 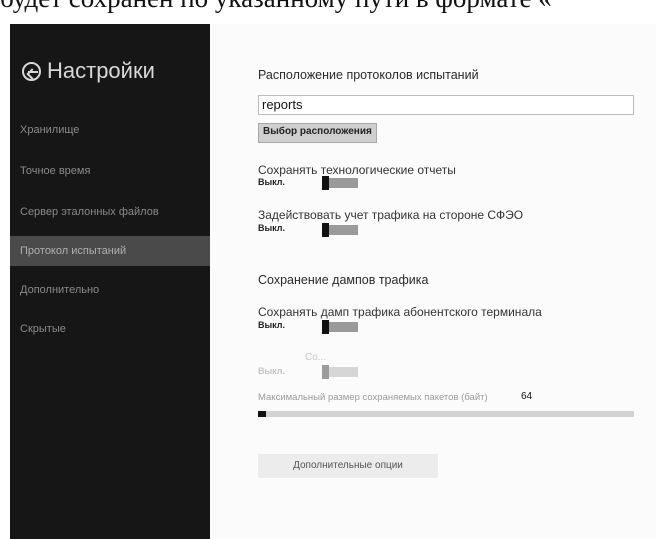 What do you see at coordinates (272, 371) in the screenshot?
I see `disabled-option-state: Выкл.` at bounding box center [272, 371].